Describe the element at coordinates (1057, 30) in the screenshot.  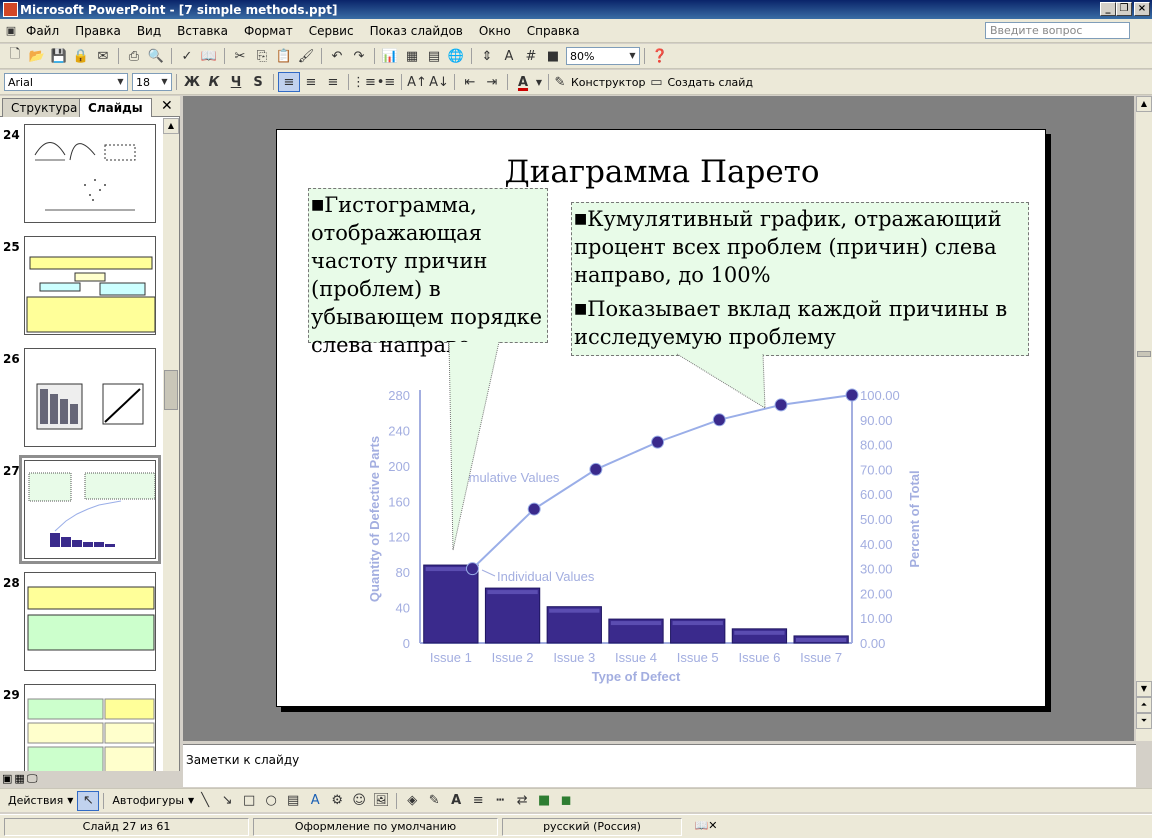
I see `ask-question-input: Введите вопрос` at that location.